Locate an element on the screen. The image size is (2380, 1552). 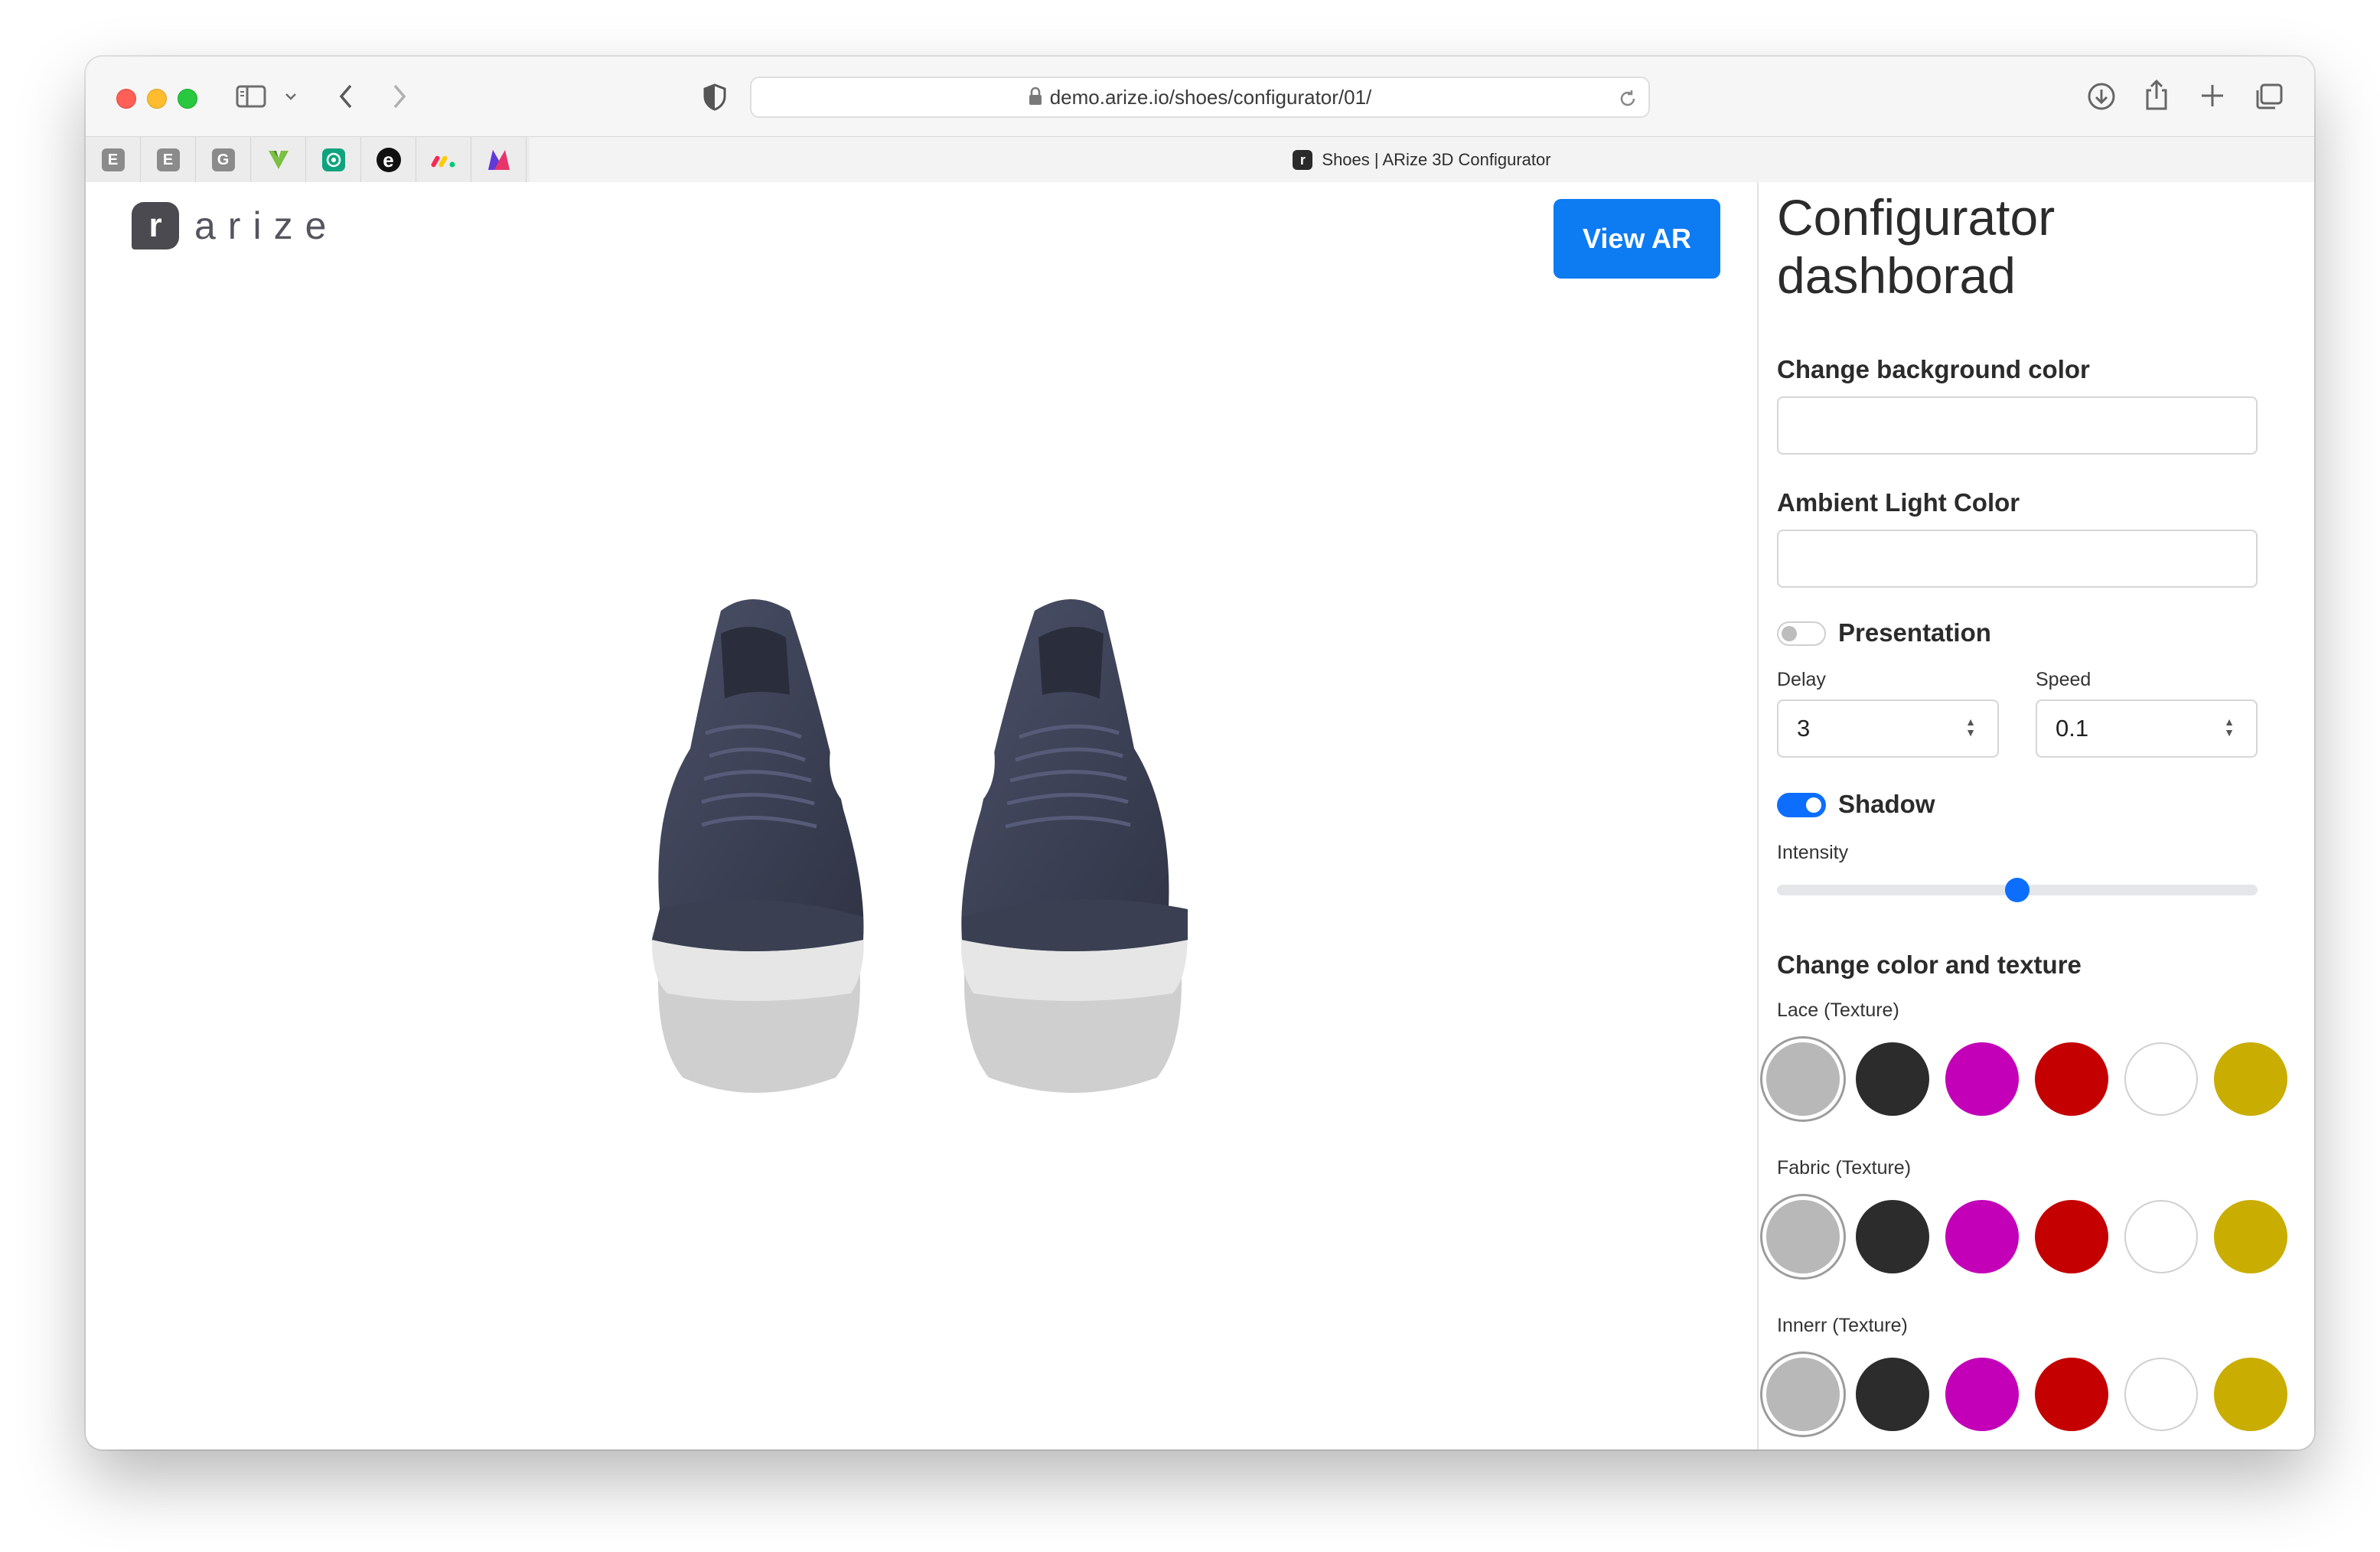
intensity-slider is located at coordinates (2017, 890).